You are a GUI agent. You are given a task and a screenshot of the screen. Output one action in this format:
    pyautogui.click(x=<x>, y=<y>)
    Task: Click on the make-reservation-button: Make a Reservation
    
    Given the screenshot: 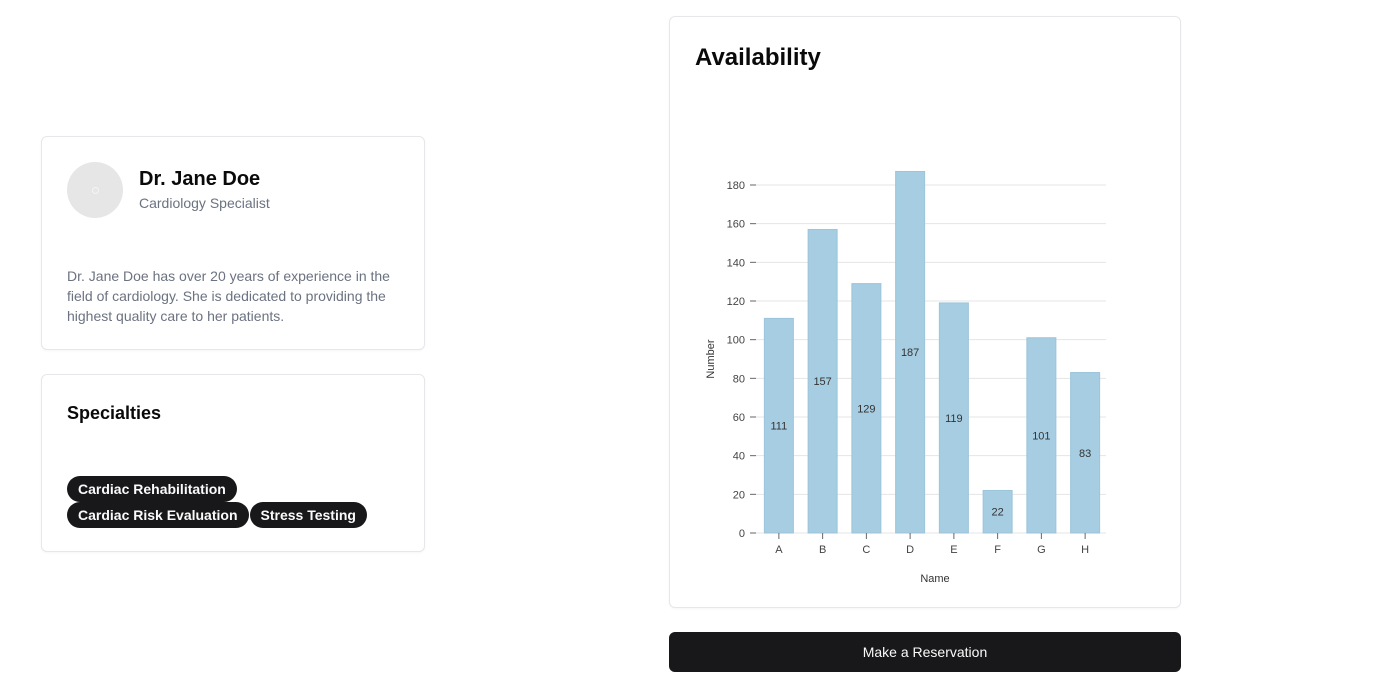 What is the action you would take?
    pyautogui.click(x=925, y=652)
    